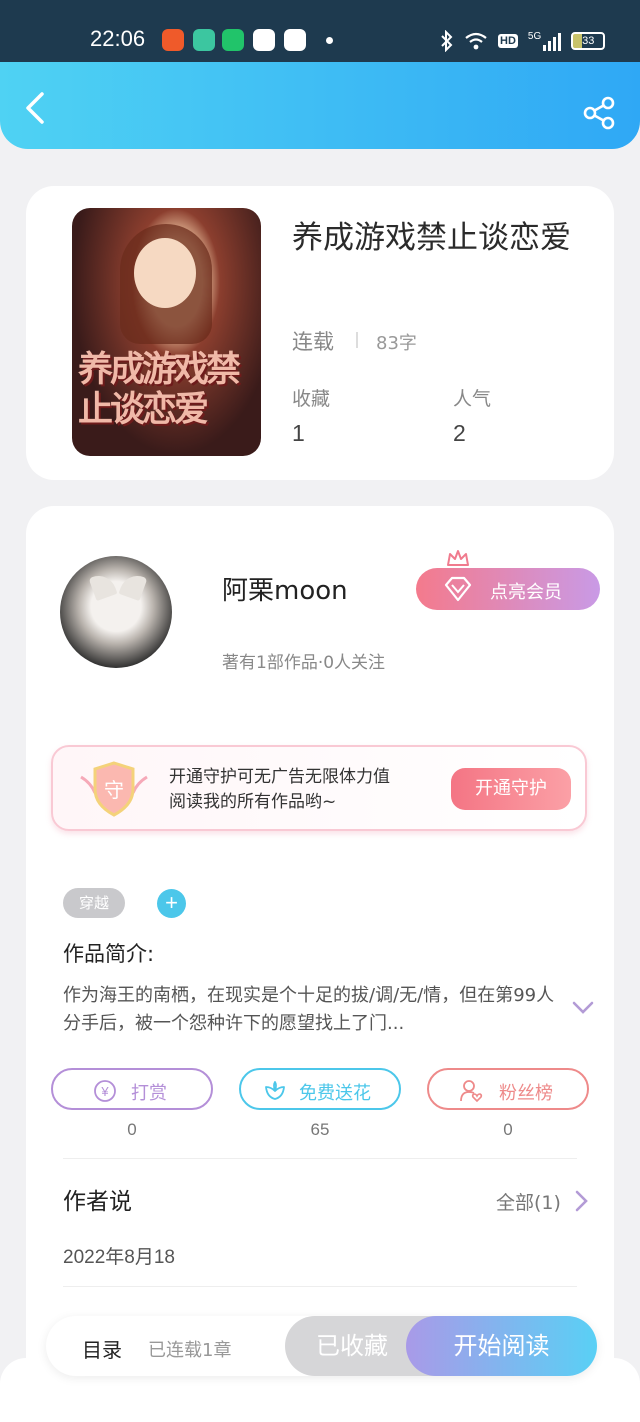 The image size is (640, 1422). Describe the element at coordinates (447, 41) in the screenshot. I see `bluetooth-icon` at that location.